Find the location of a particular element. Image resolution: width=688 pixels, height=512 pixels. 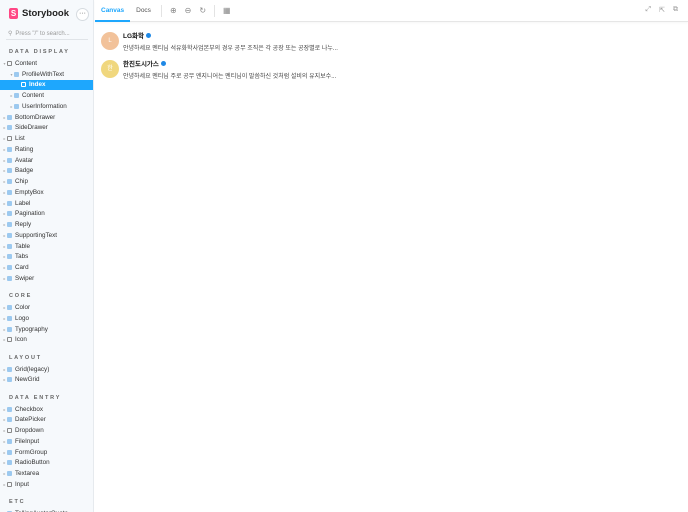

sidebar-item-fileinput: ▸ FileInput is located at coordinates (46, 441).